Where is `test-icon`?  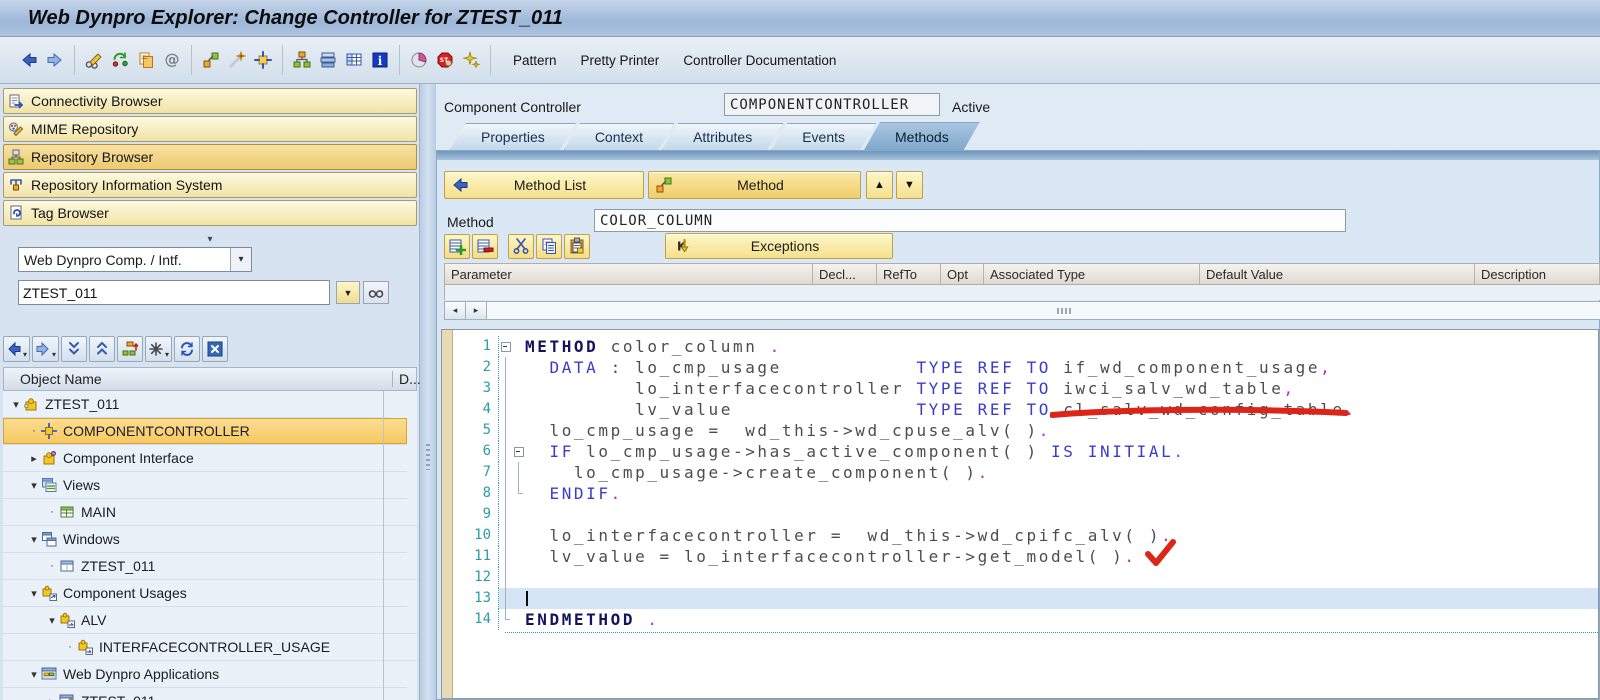
test-icon is located at coordinates (237, 60).